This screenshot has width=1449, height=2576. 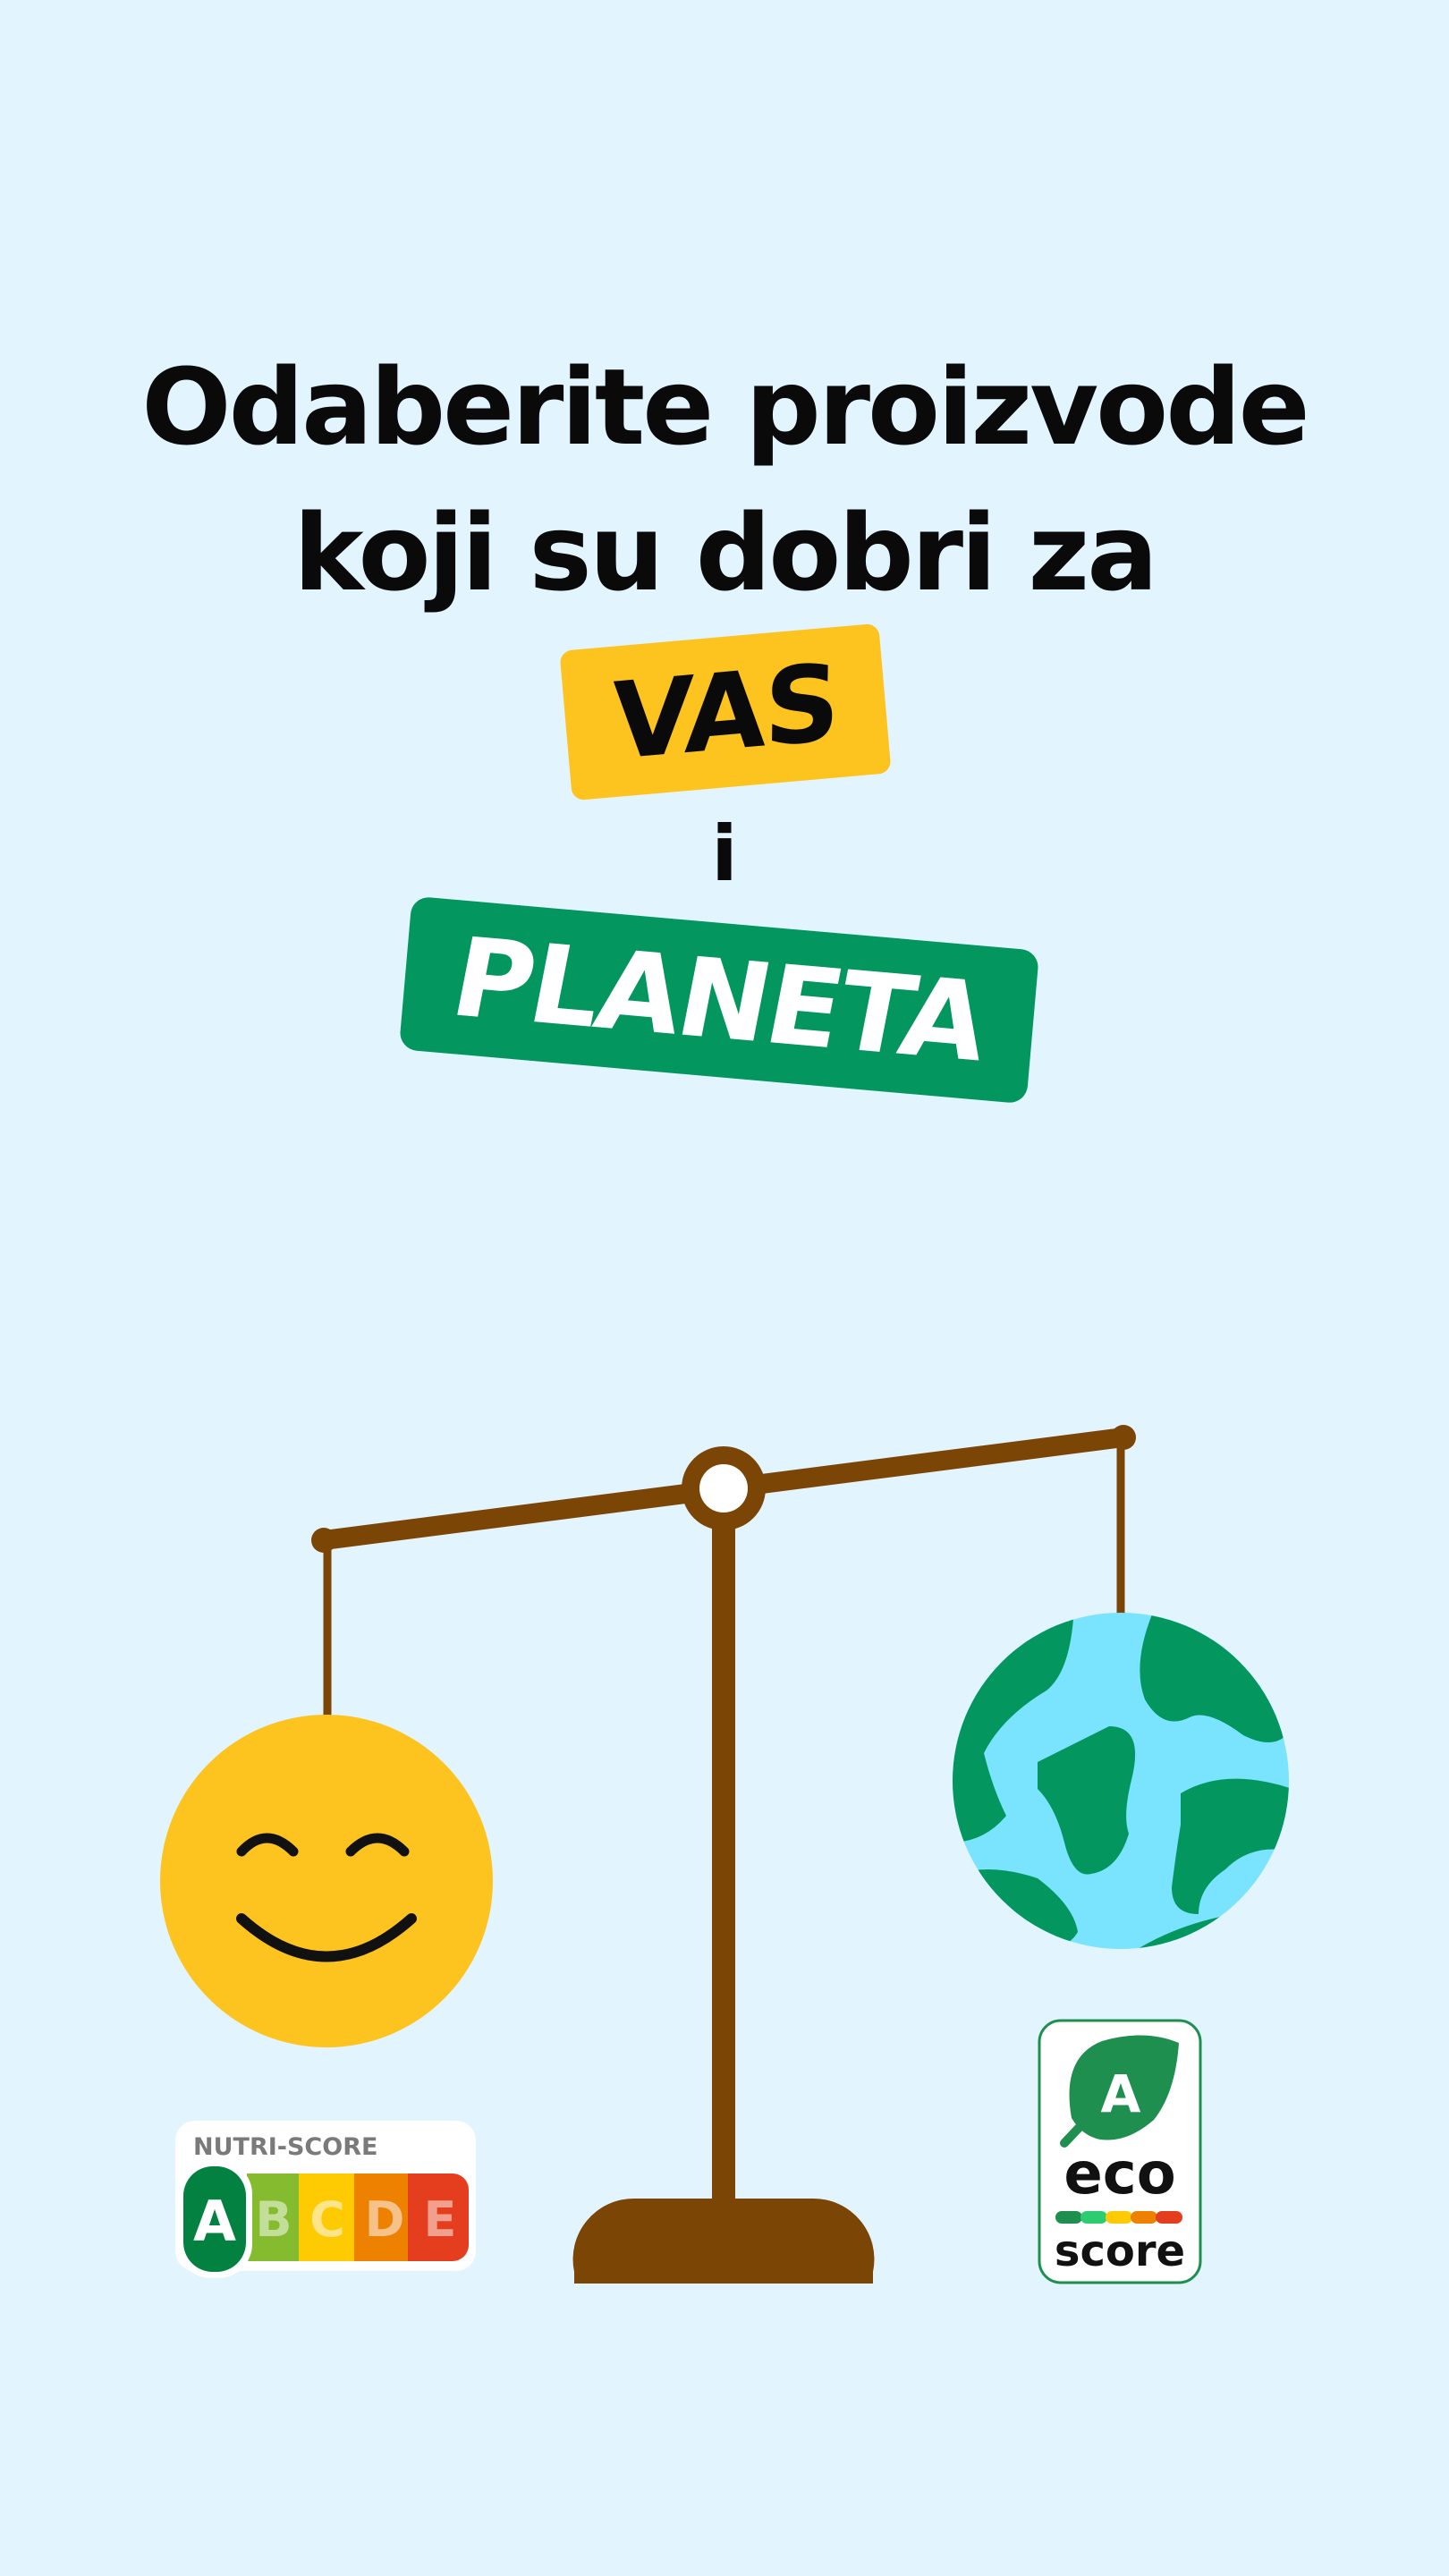 I want to click on smiley-face-icon, so click(x=326, y=1881).